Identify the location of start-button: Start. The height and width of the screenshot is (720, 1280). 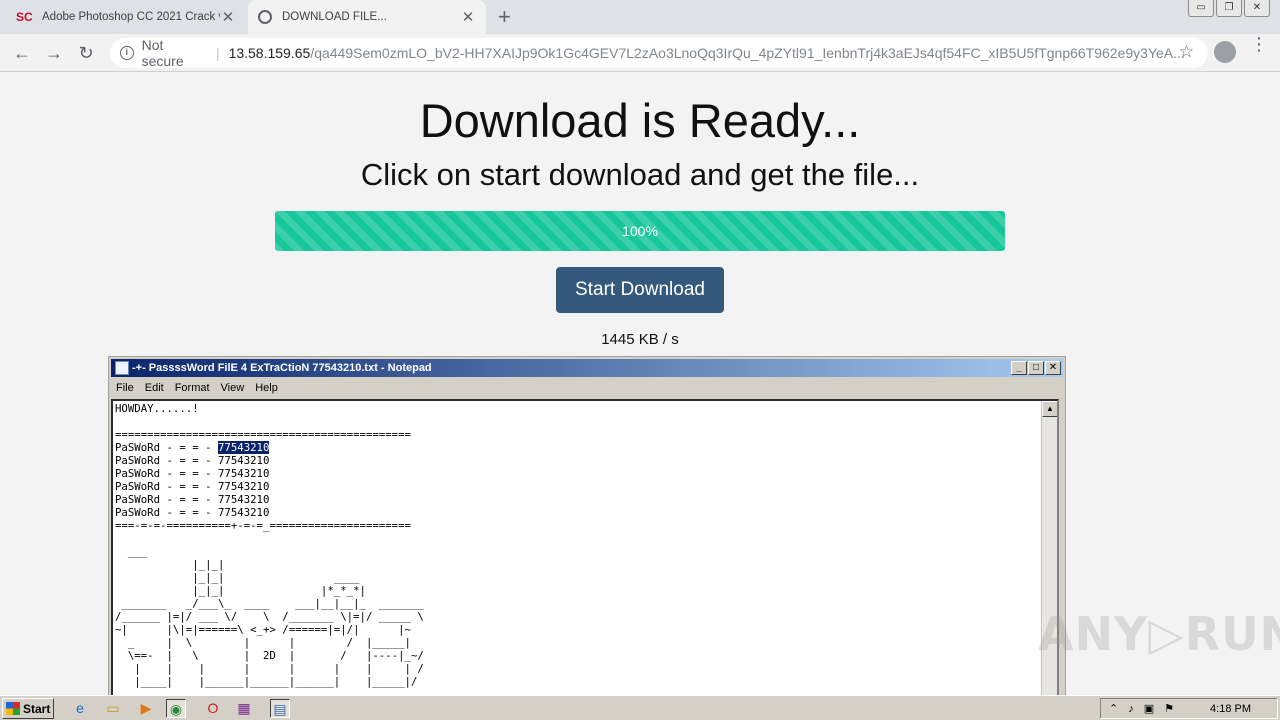
(28, 708).